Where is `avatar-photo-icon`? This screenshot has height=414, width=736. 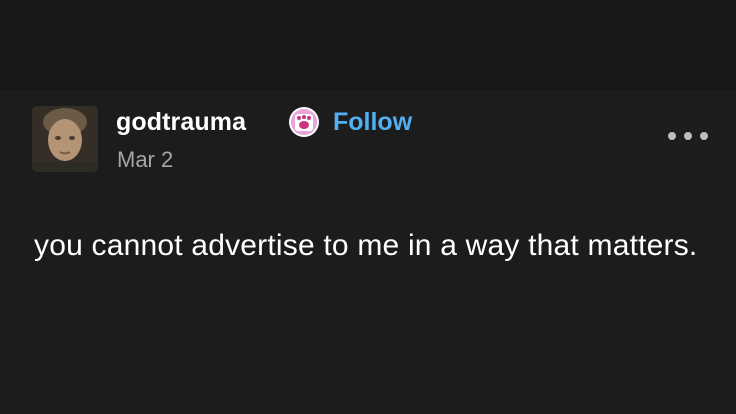
avatar-photo-icon is located at coordinates (65, 139).